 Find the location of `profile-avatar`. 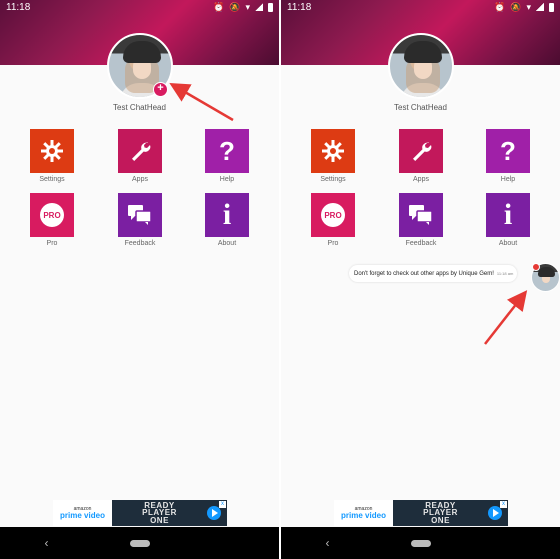

profile-avatar is located at coordinates (421, 66).